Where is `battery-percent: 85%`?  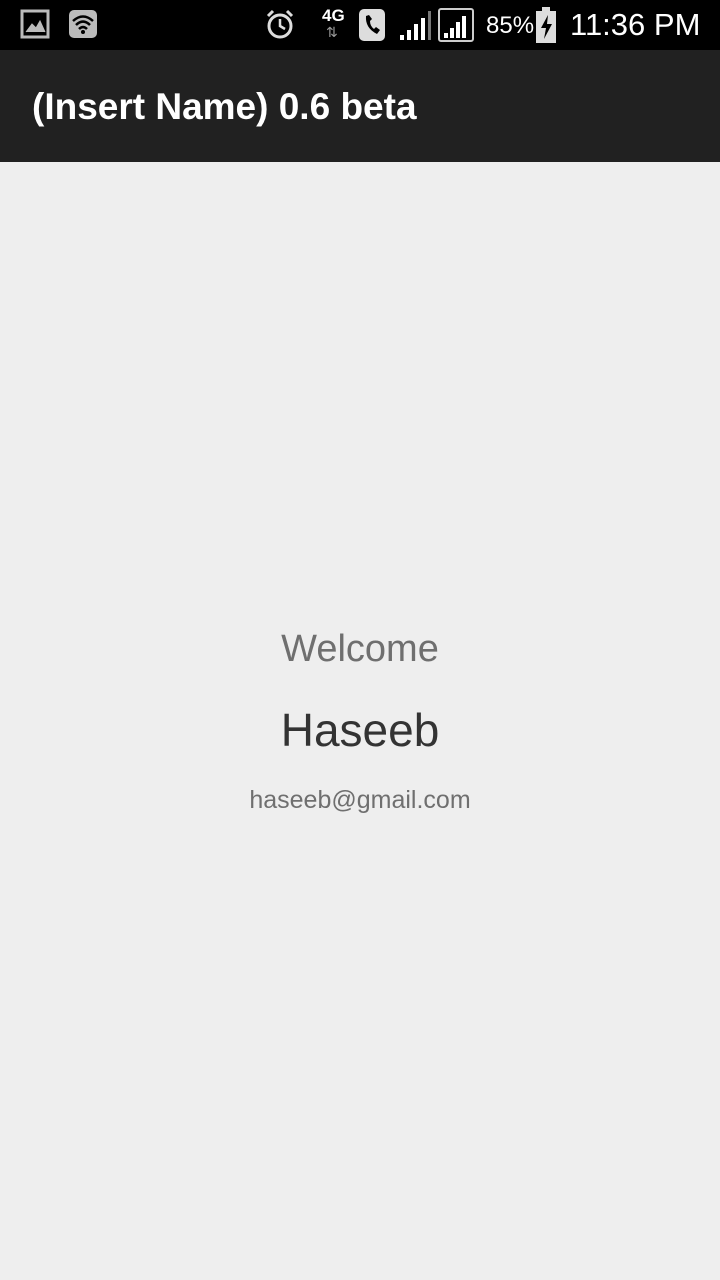 battery-percent: 85% is located at coordinates (510, 25).